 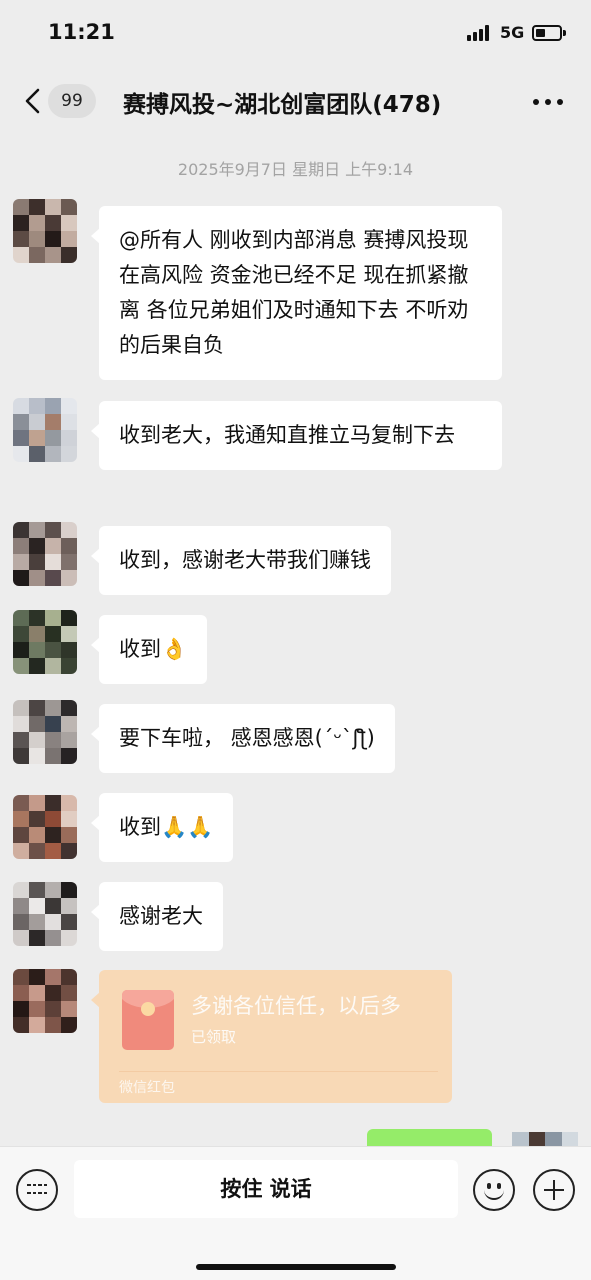 I want to click on signal-icon, so click(x=480, y=33).